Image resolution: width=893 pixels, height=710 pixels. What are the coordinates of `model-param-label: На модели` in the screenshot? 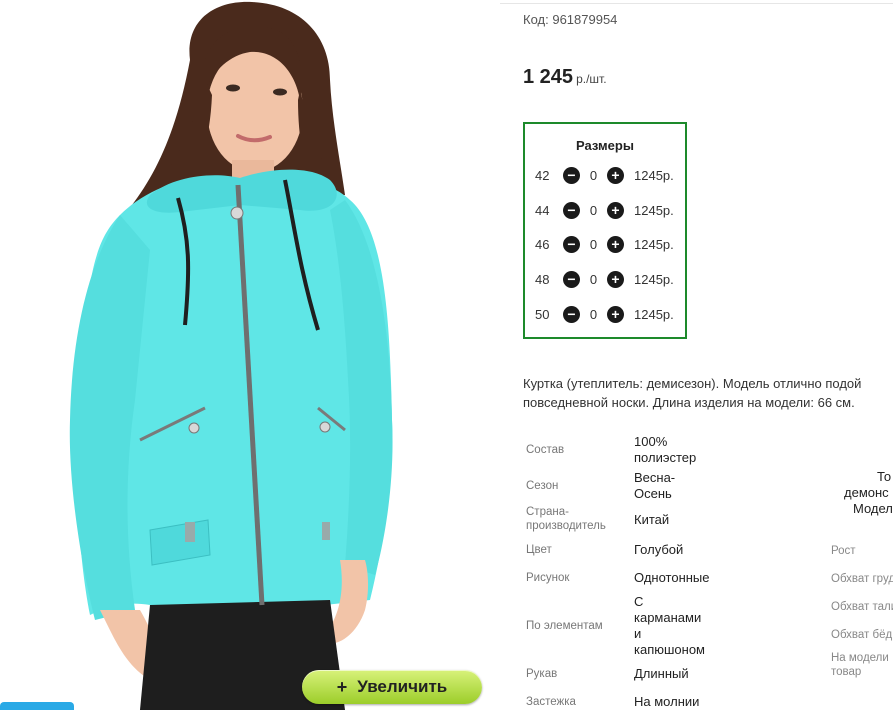 It's located at (860, 658).